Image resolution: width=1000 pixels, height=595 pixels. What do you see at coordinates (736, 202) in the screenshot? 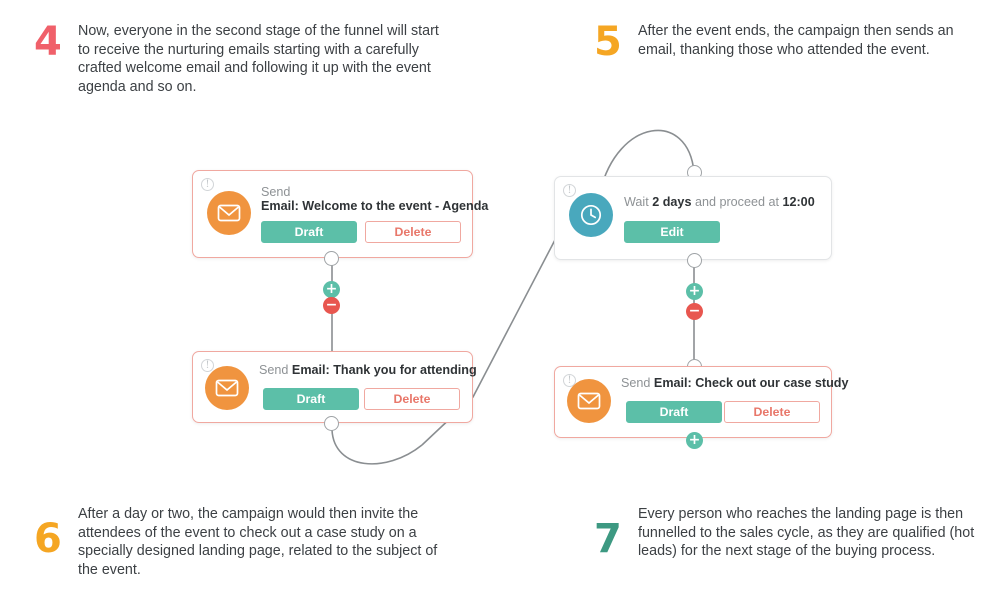
I see `wait-middle-label: and proceed at` at bounding box center [736, 202].